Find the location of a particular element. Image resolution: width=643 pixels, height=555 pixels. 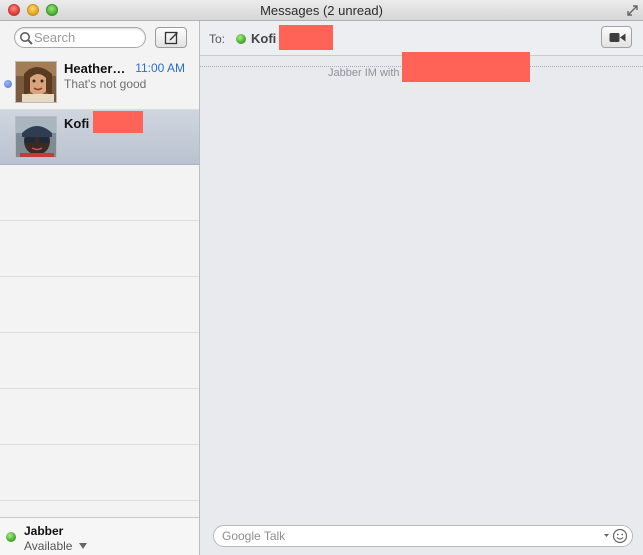

available-status-icon is located at coordinates (11, 537).